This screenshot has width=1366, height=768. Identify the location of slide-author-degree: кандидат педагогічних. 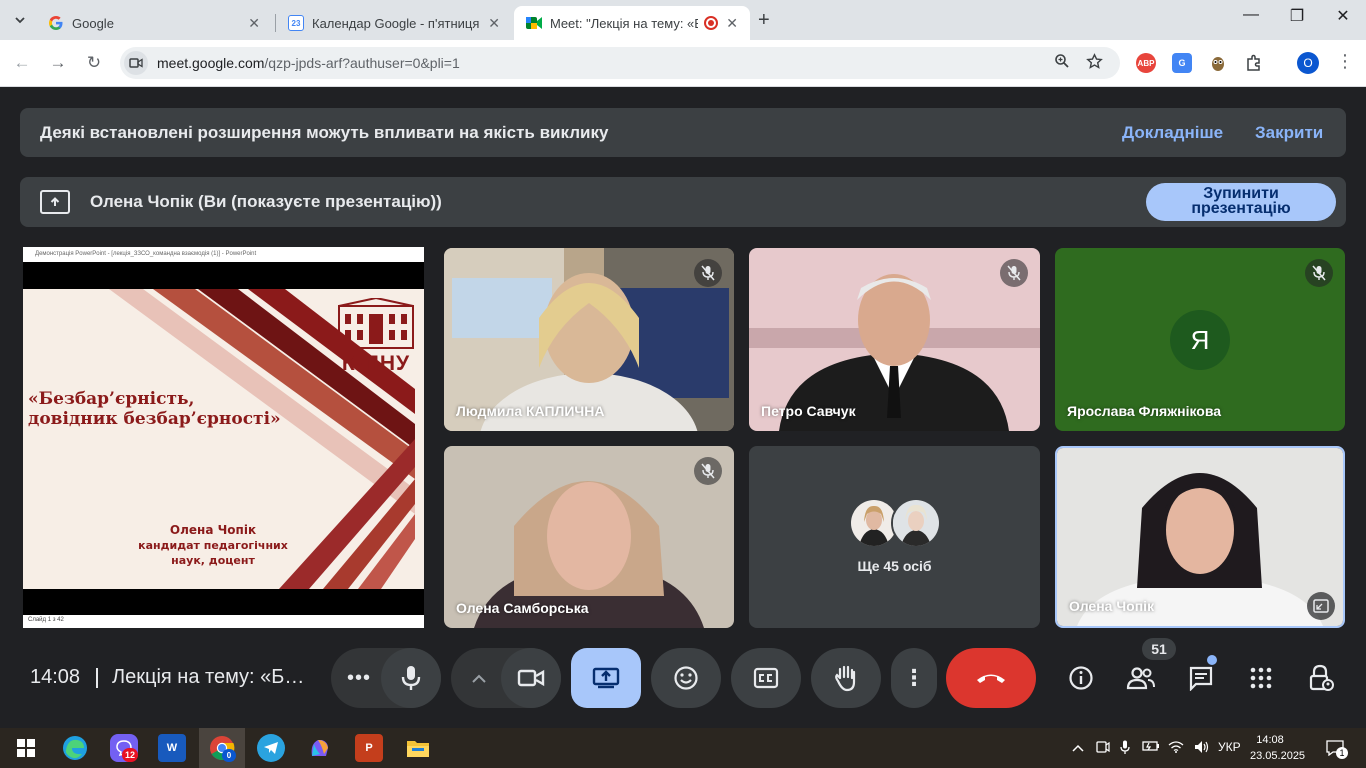
(213, 545).